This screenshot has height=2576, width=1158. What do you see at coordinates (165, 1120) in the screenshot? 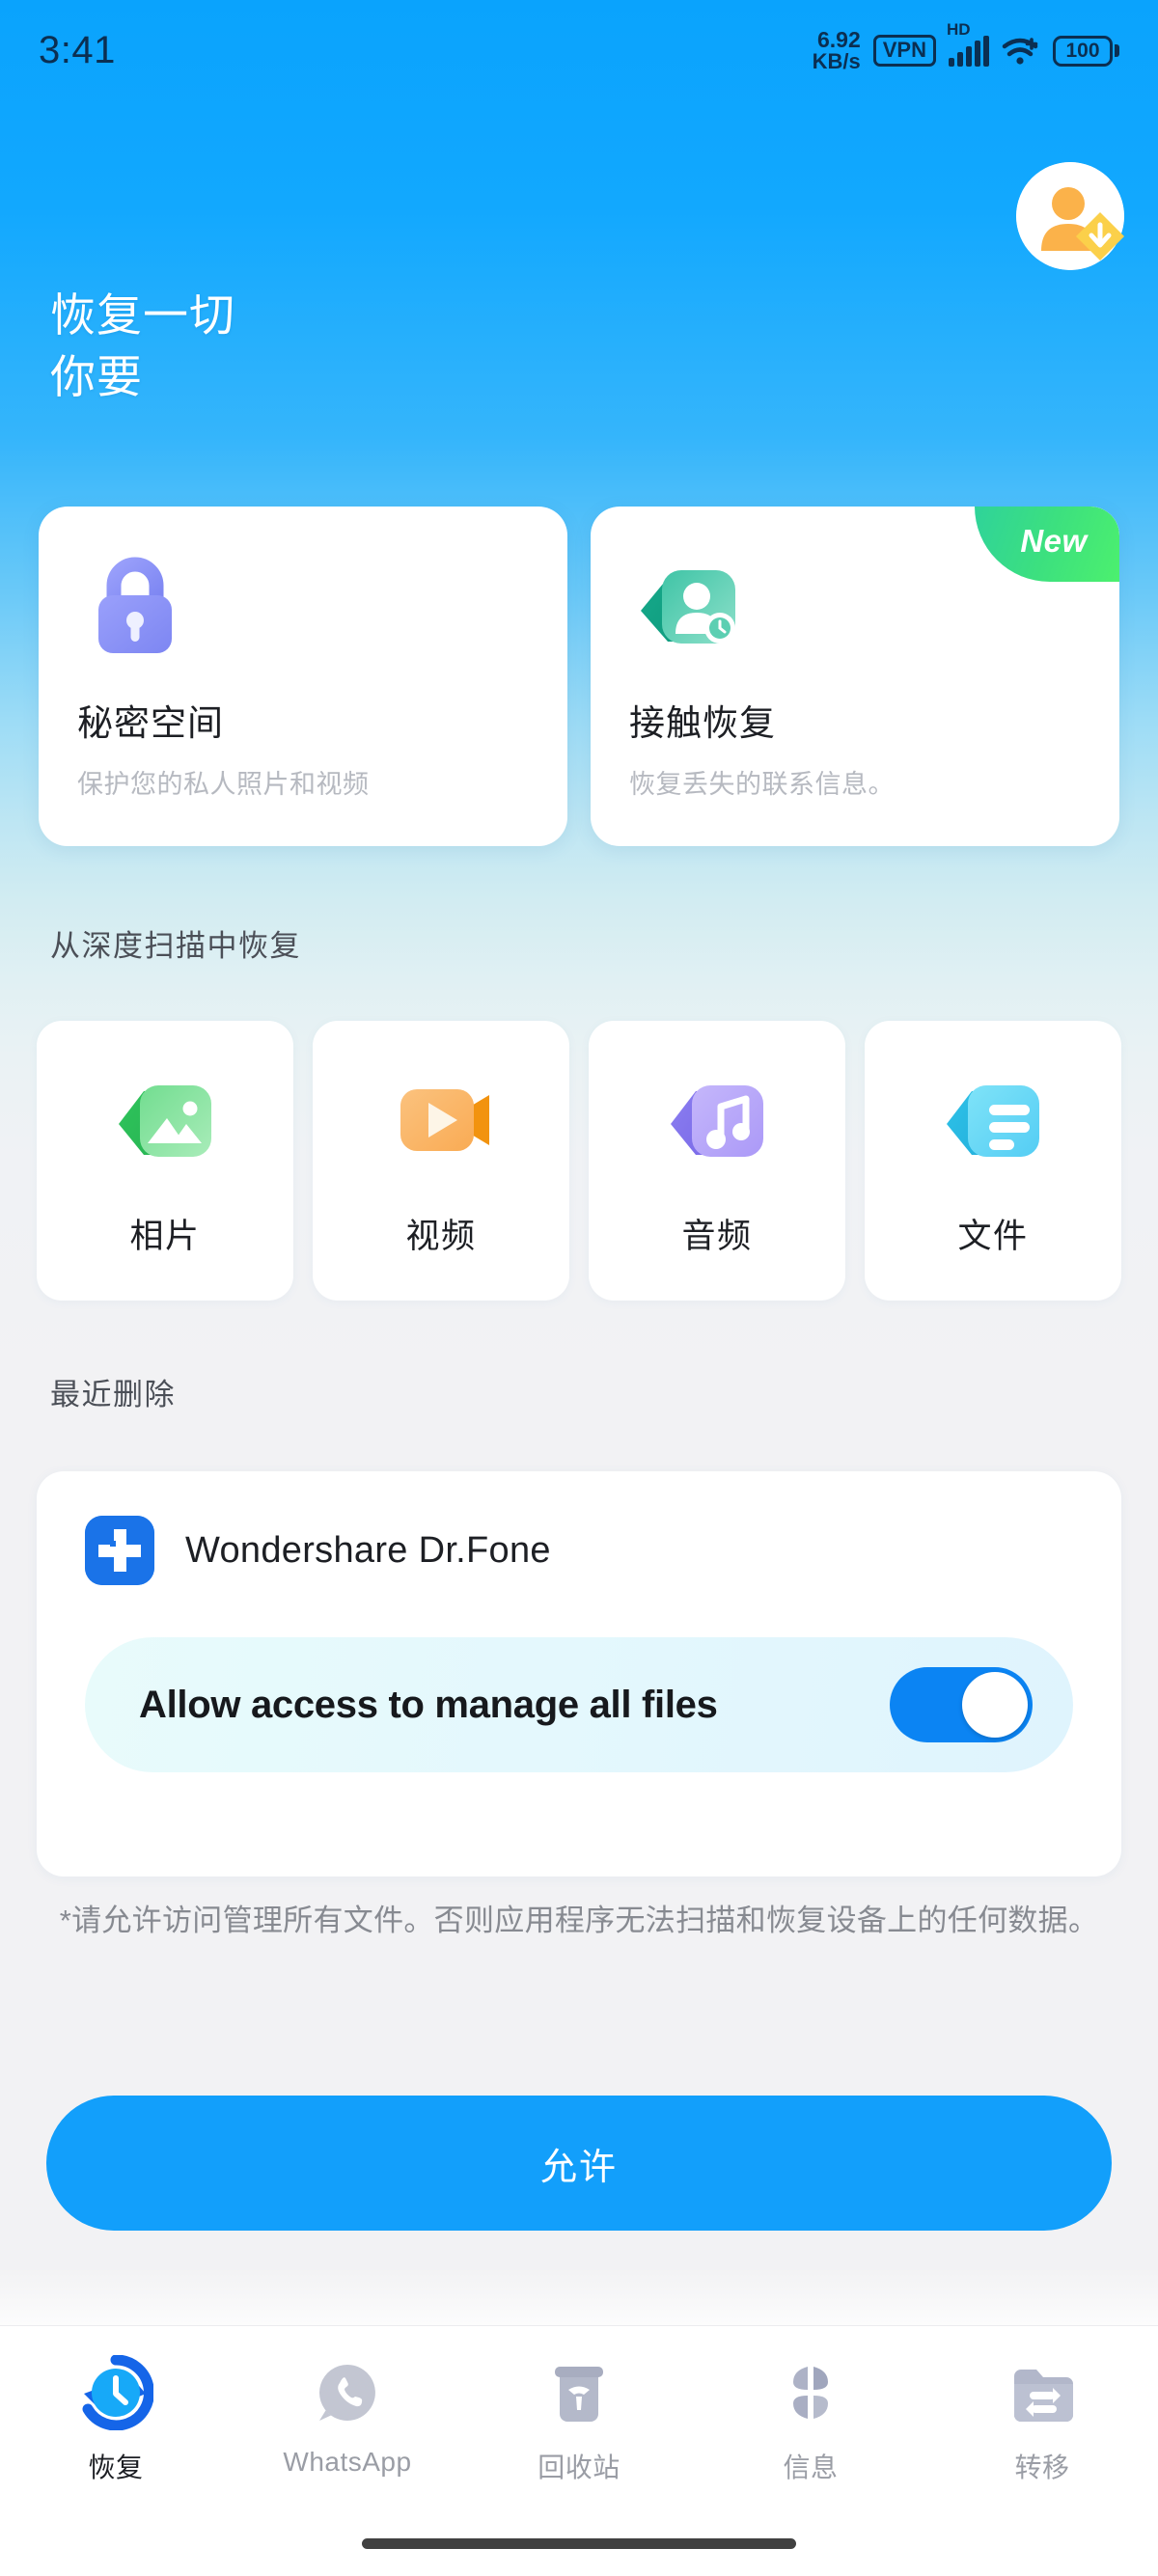
I see `photo-icon` at bounding box center [165, 1120].